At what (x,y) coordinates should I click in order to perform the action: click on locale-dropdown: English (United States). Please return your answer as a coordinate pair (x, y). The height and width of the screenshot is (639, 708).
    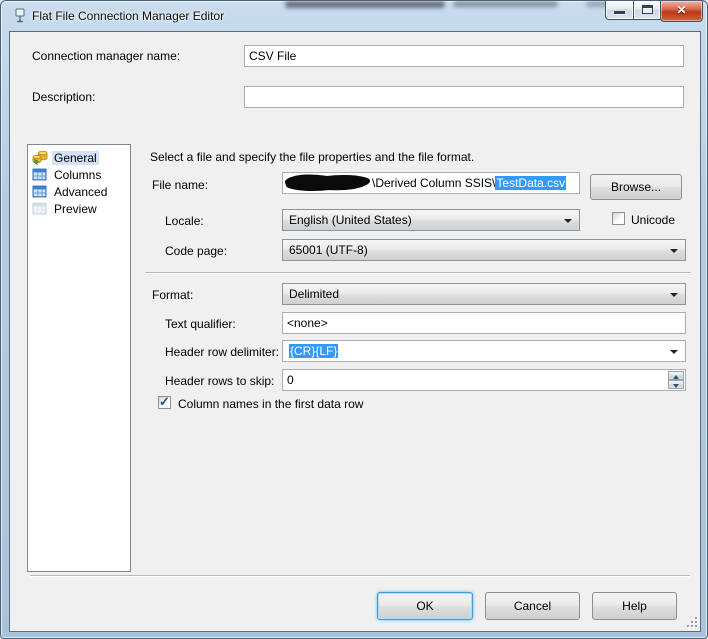
    Looking at the image, I should click on (431, 220).